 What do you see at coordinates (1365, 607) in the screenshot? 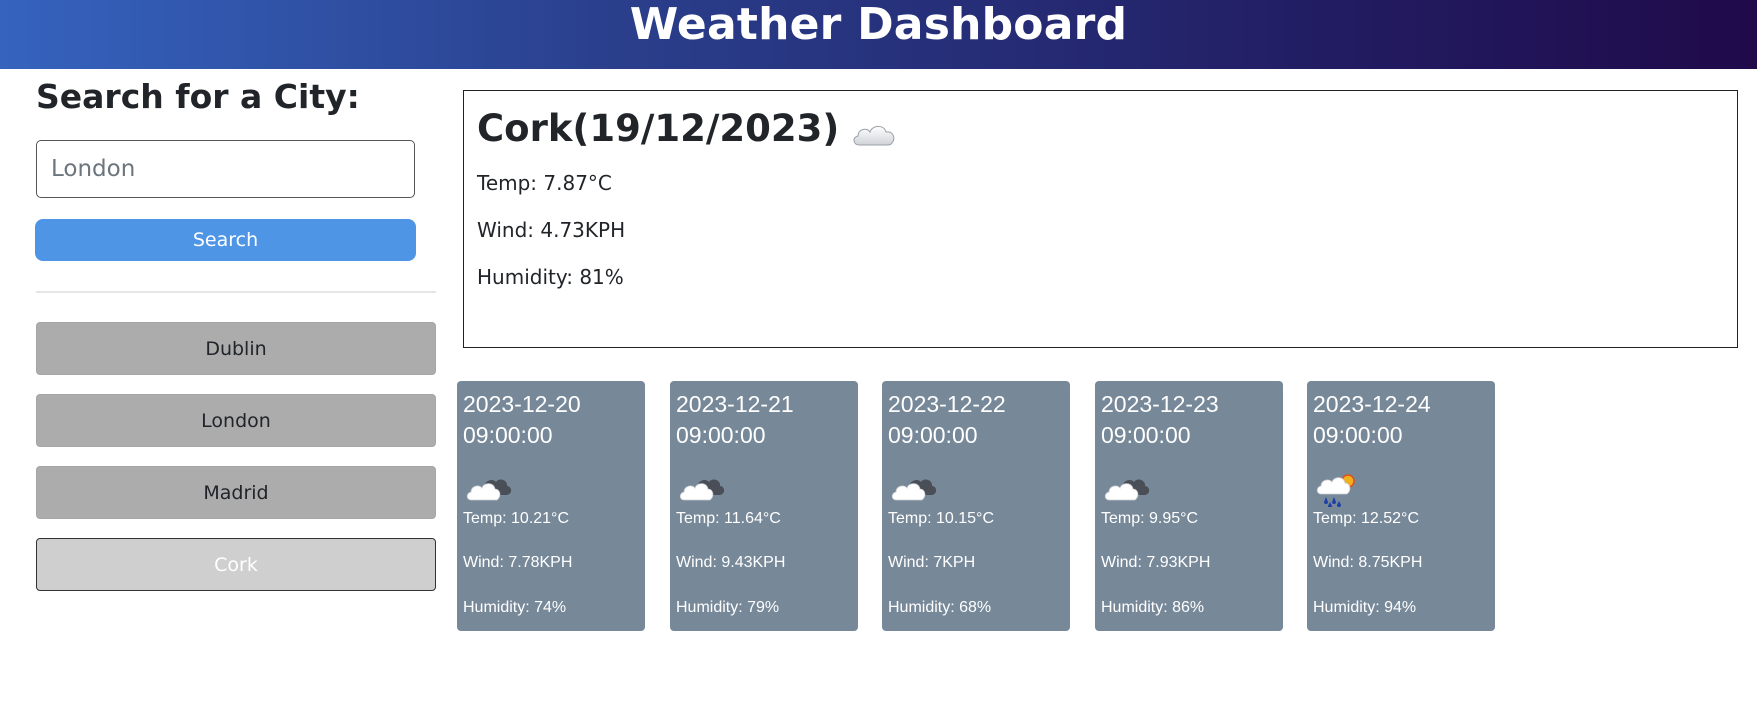
I see `forecast-humidity: Humidity: 94%` at bounding box center [1365, 607].